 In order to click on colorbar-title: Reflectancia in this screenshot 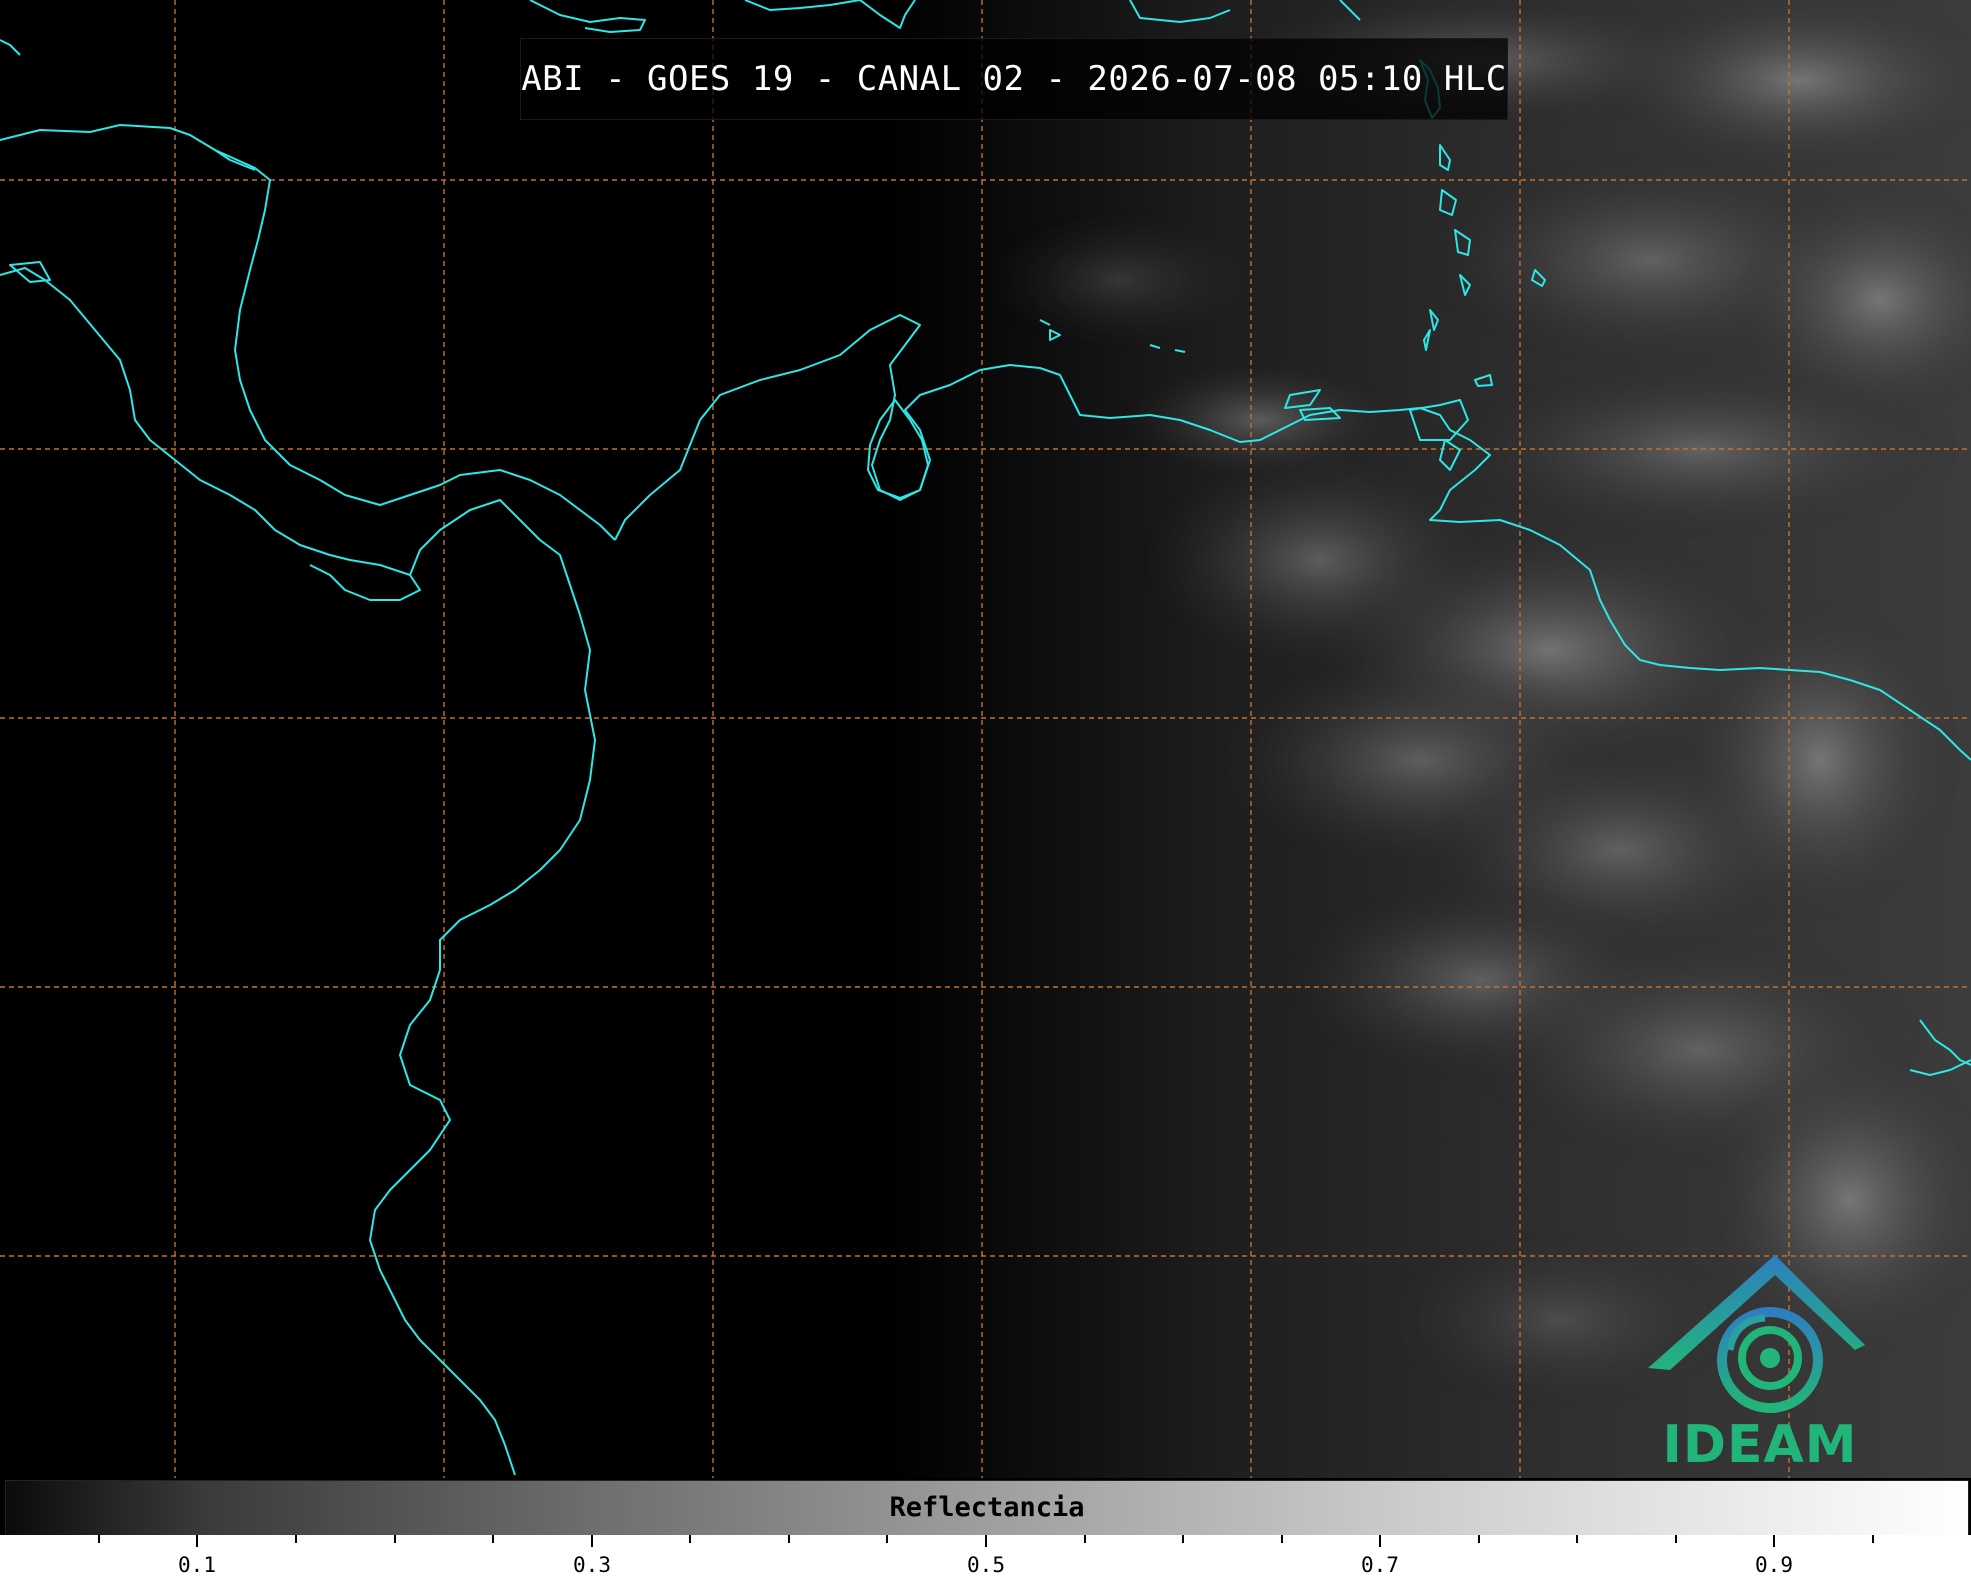, I will do `click(987, 1507)`.